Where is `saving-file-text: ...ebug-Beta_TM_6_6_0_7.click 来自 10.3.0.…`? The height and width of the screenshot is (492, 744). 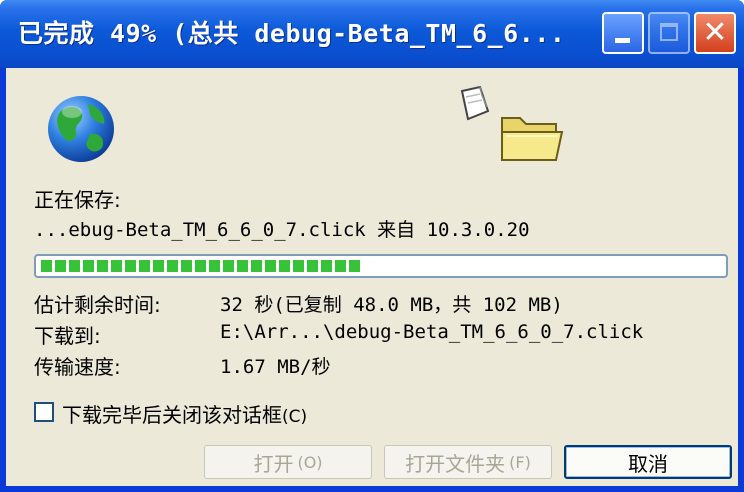 saving-file-text: ...ebug-Beta_TM_6_6_0_7.click 来自 10.3.0.… is located at coordinates (282, 230).